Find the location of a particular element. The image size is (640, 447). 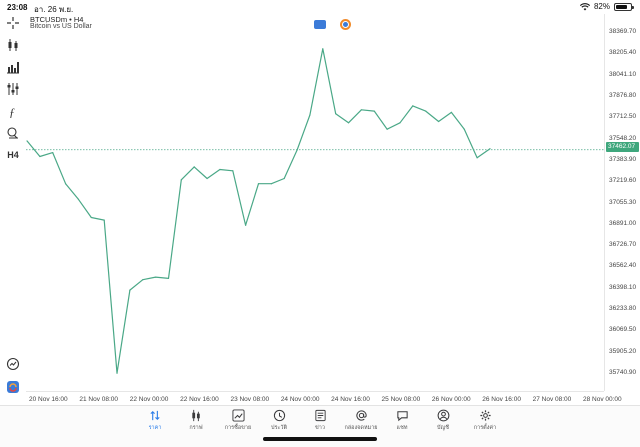

crosshair-icon is located at coordinates (13, 23).